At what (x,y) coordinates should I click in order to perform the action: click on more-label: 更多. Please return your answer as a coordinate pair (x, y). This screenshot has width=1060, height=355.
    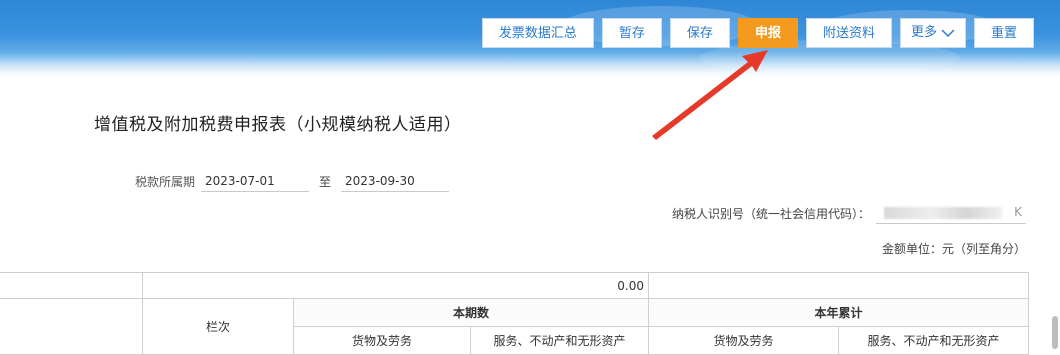
    Looking at the image, I should click on (923, 32).